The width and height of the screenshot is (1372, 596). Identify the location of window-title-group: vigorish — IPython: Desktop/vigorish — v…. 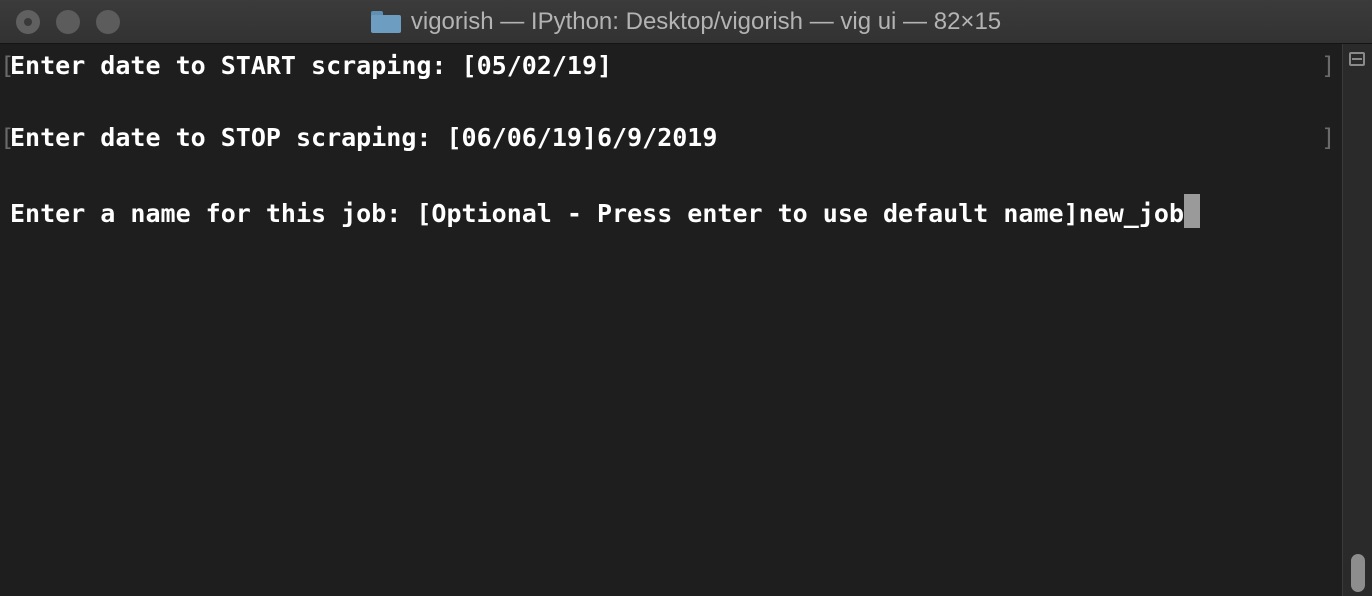
(686, 22).